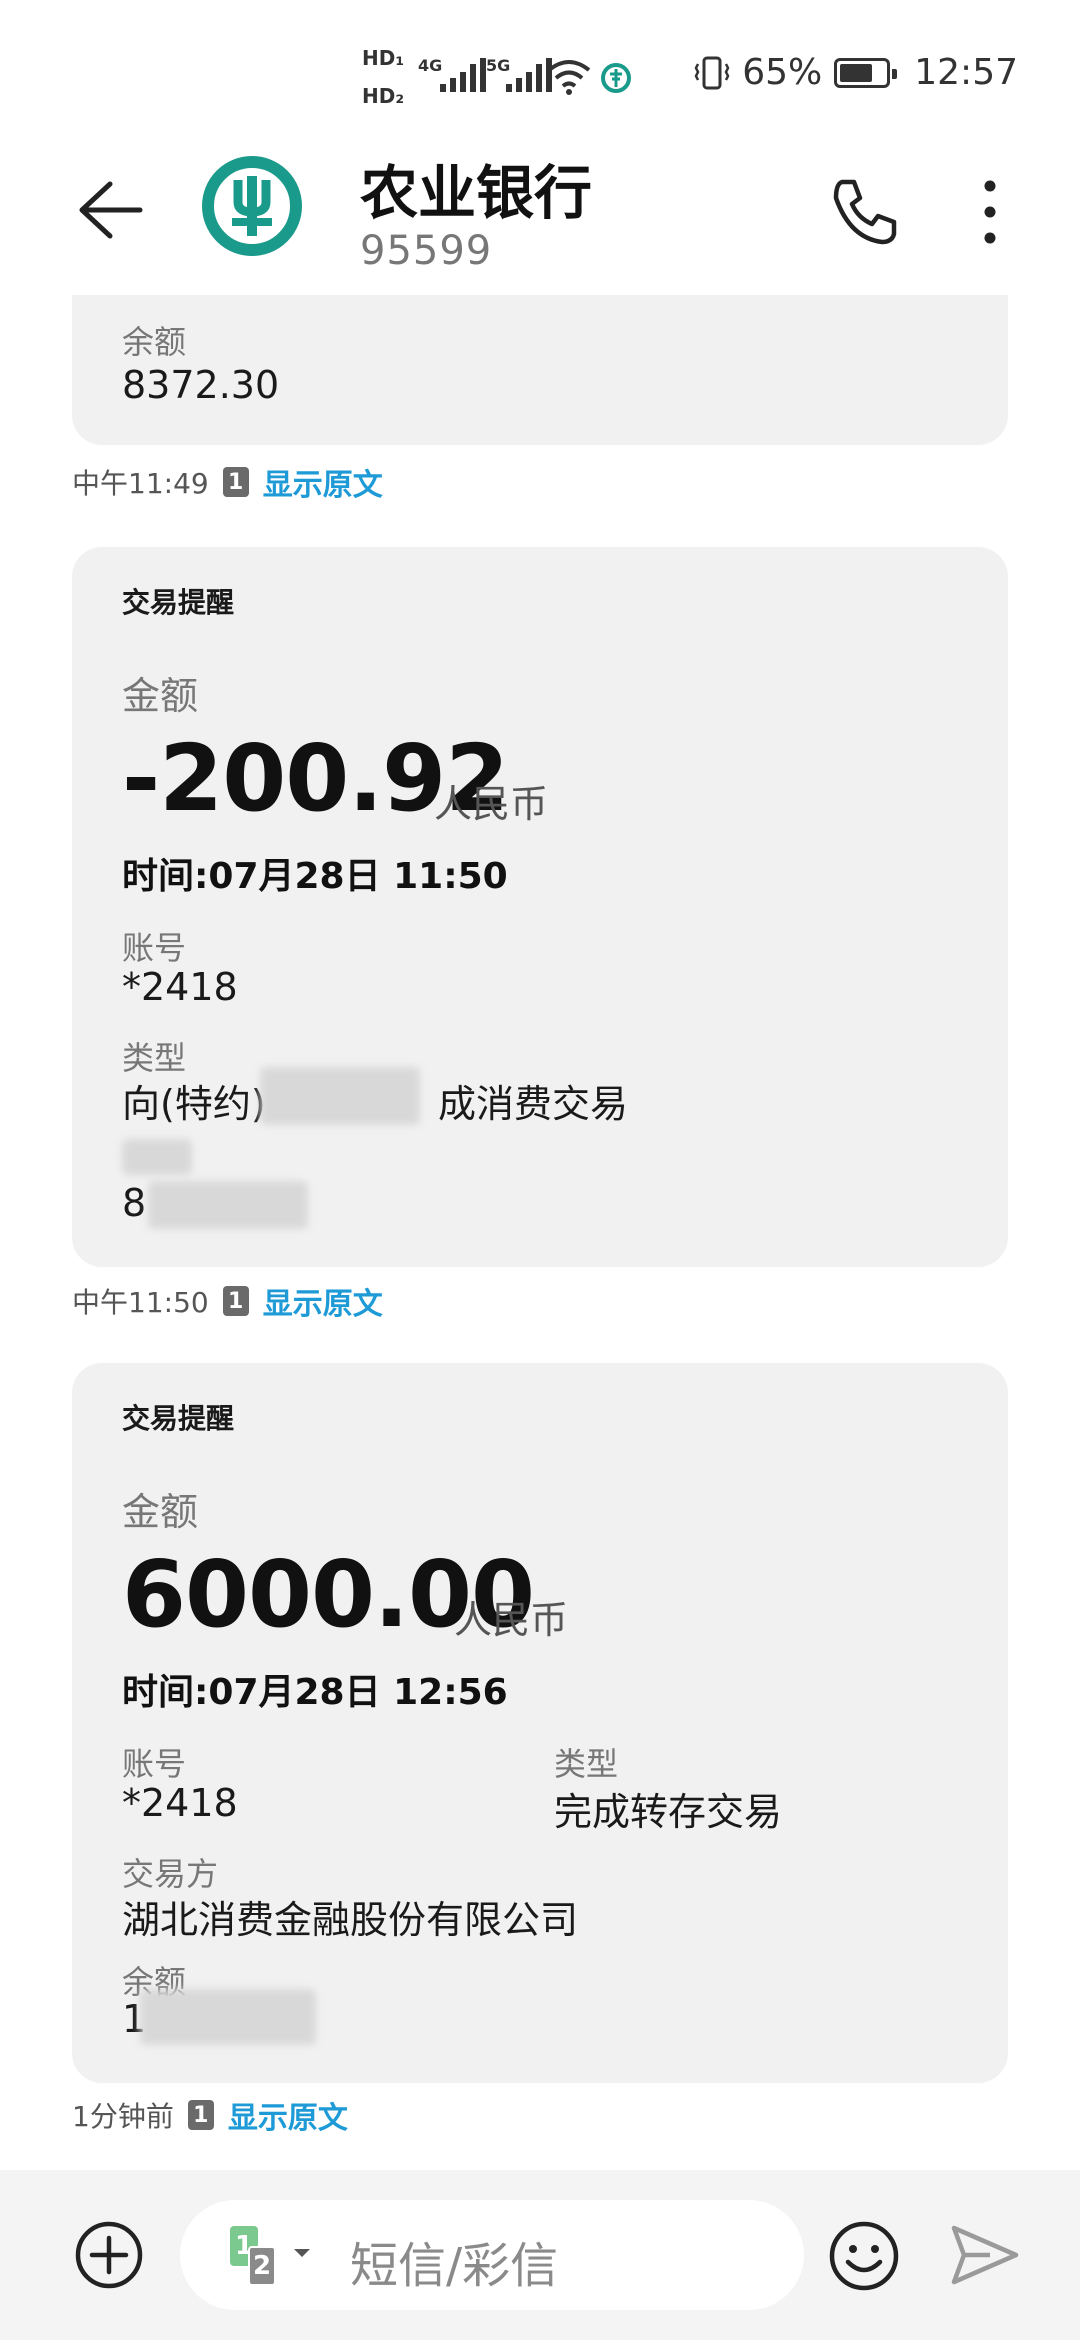 This screenshot has height=2340, width=1080. What do you see at coordinates (140, 1302) in the screenshot?
I see `message-time: 中午11:50` at bounding box center [140, 1302].